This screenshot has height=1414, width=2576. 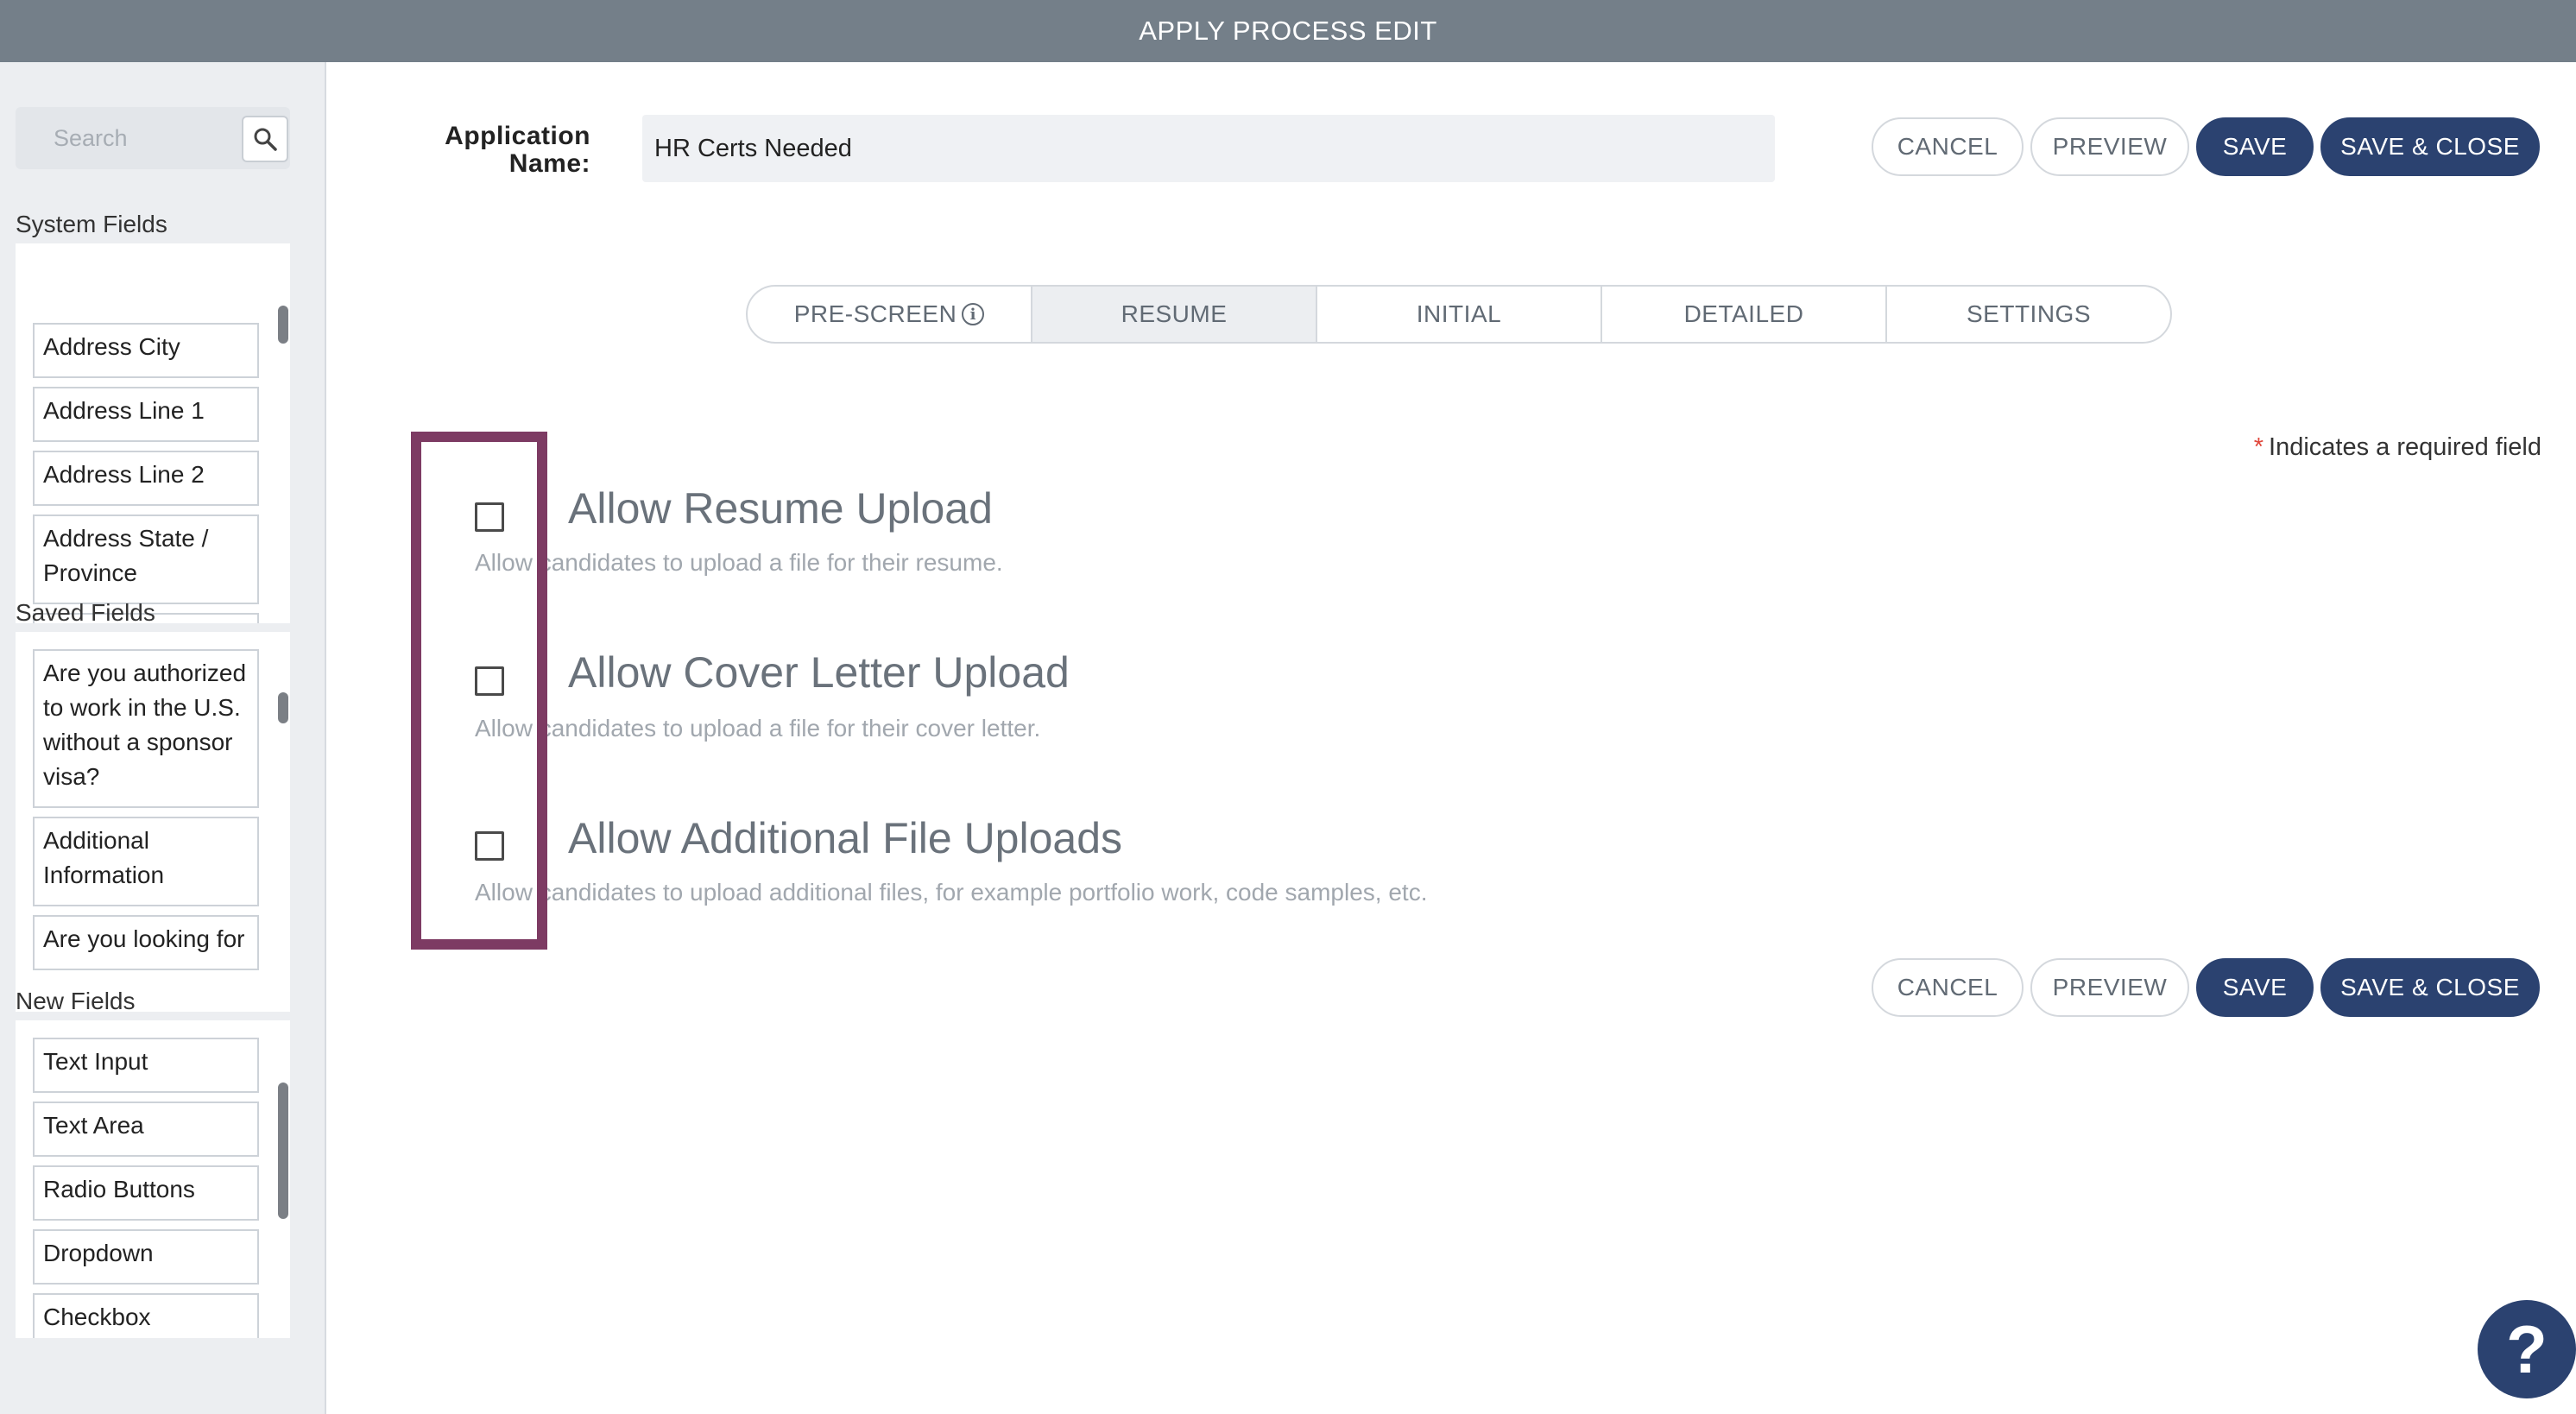 I want to click on tab-resume: RESUME, so click(x=1174, y=314).